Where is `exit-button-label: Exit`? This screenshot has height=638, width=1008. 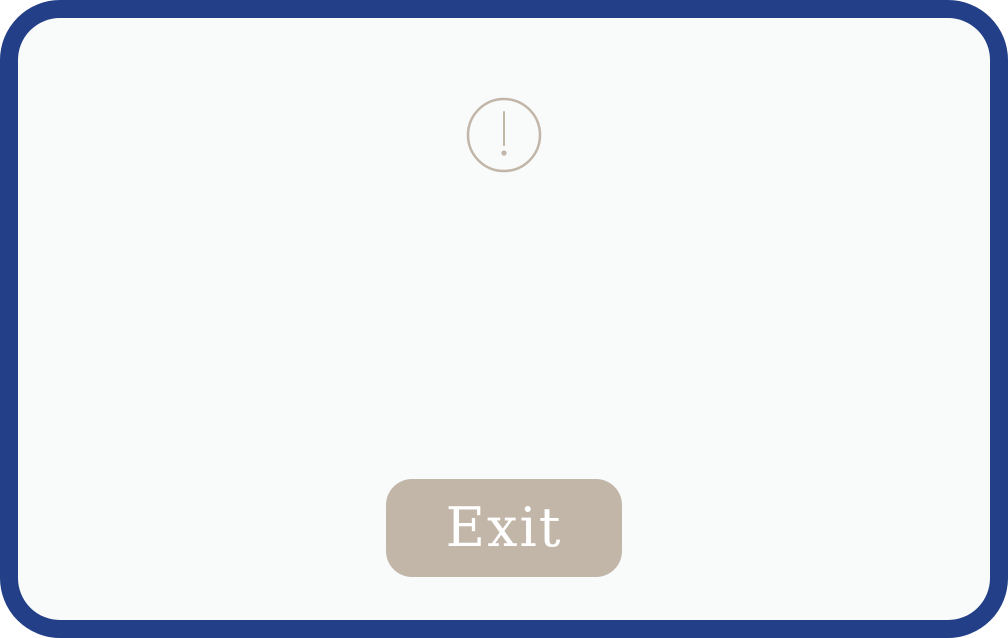
exit-button-label: Exit is located at coordinates (504, 527).